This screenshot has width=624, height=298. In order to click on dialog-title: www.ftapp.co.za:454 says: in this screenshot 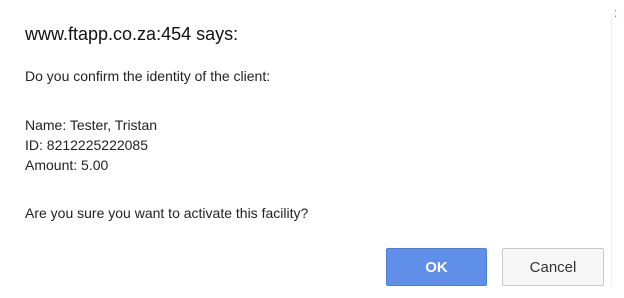, I will do `click(132, 34)`.